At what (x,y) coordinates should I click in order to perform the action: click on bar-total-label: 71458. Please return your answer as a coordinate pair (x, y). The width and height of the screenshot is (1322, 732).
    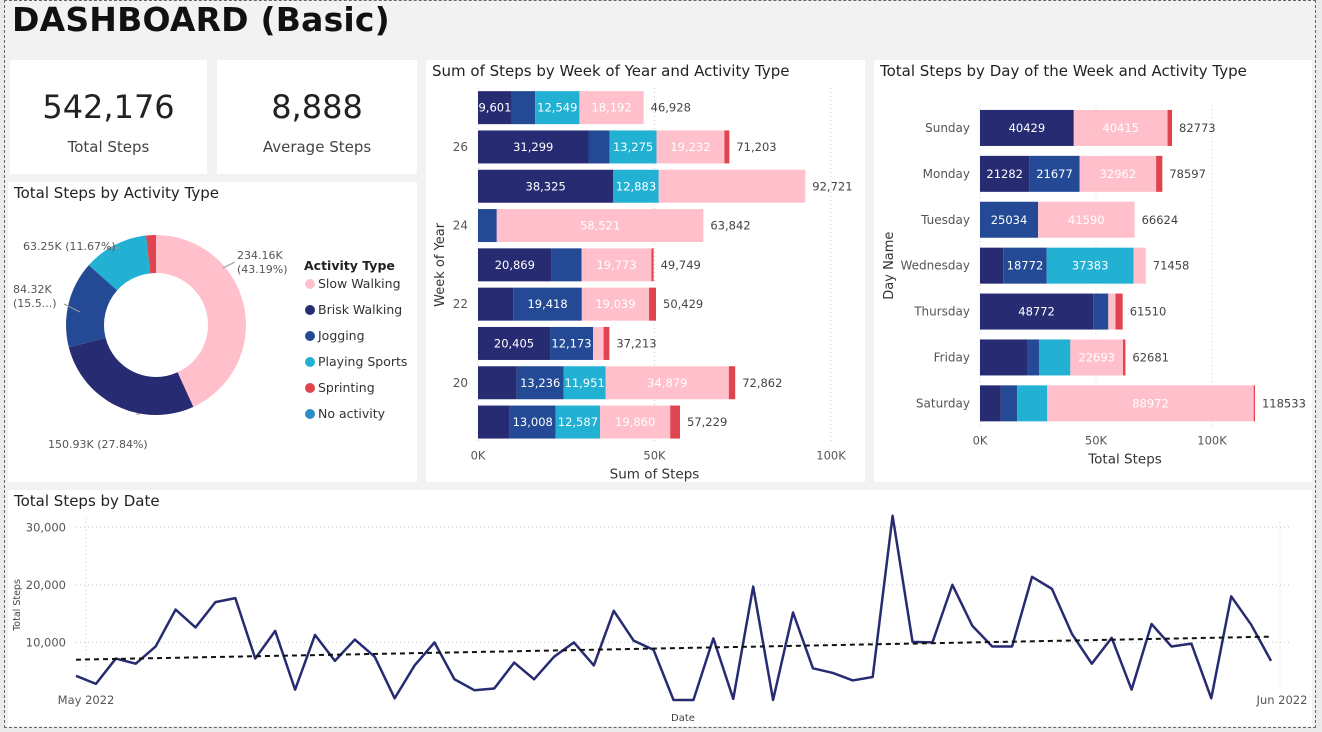
    Looking at the image, I should click on (1171, 266).